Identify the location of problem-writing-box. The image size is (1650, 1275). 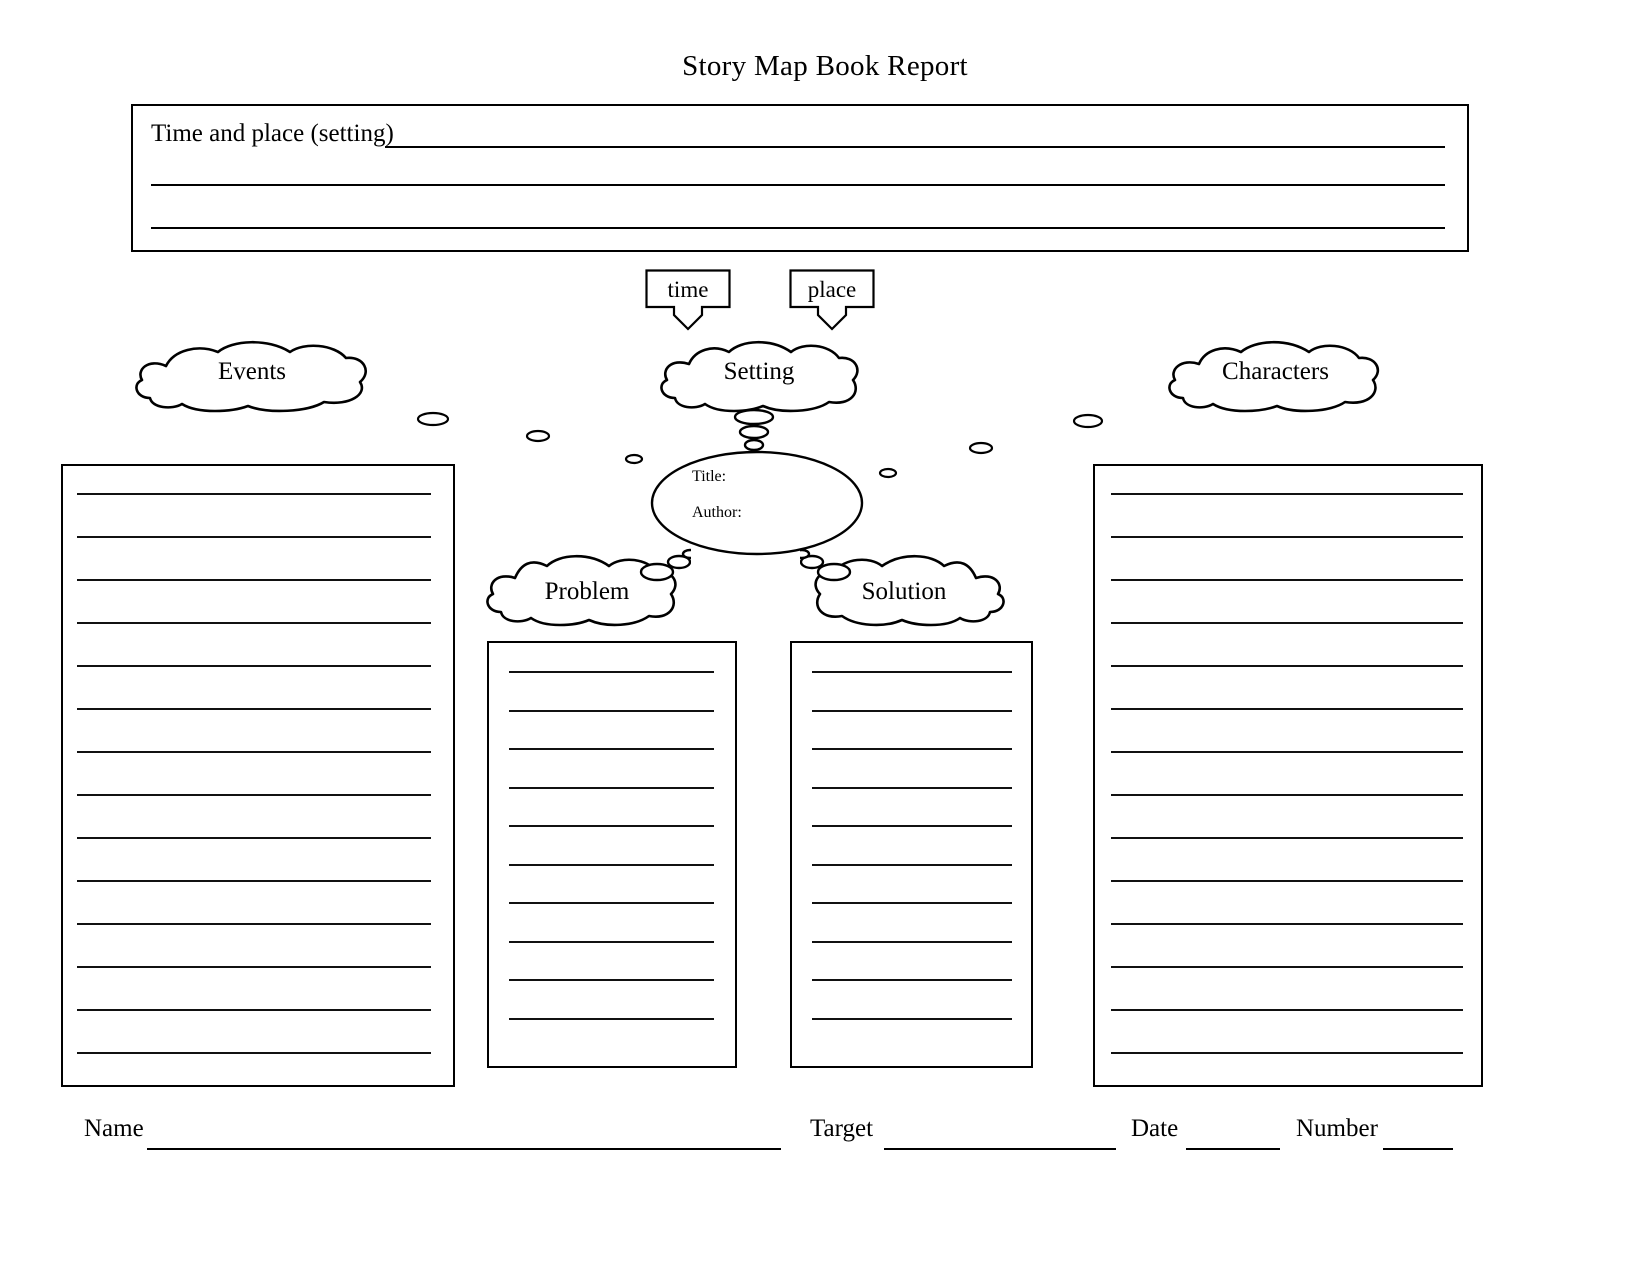
(612, 854).